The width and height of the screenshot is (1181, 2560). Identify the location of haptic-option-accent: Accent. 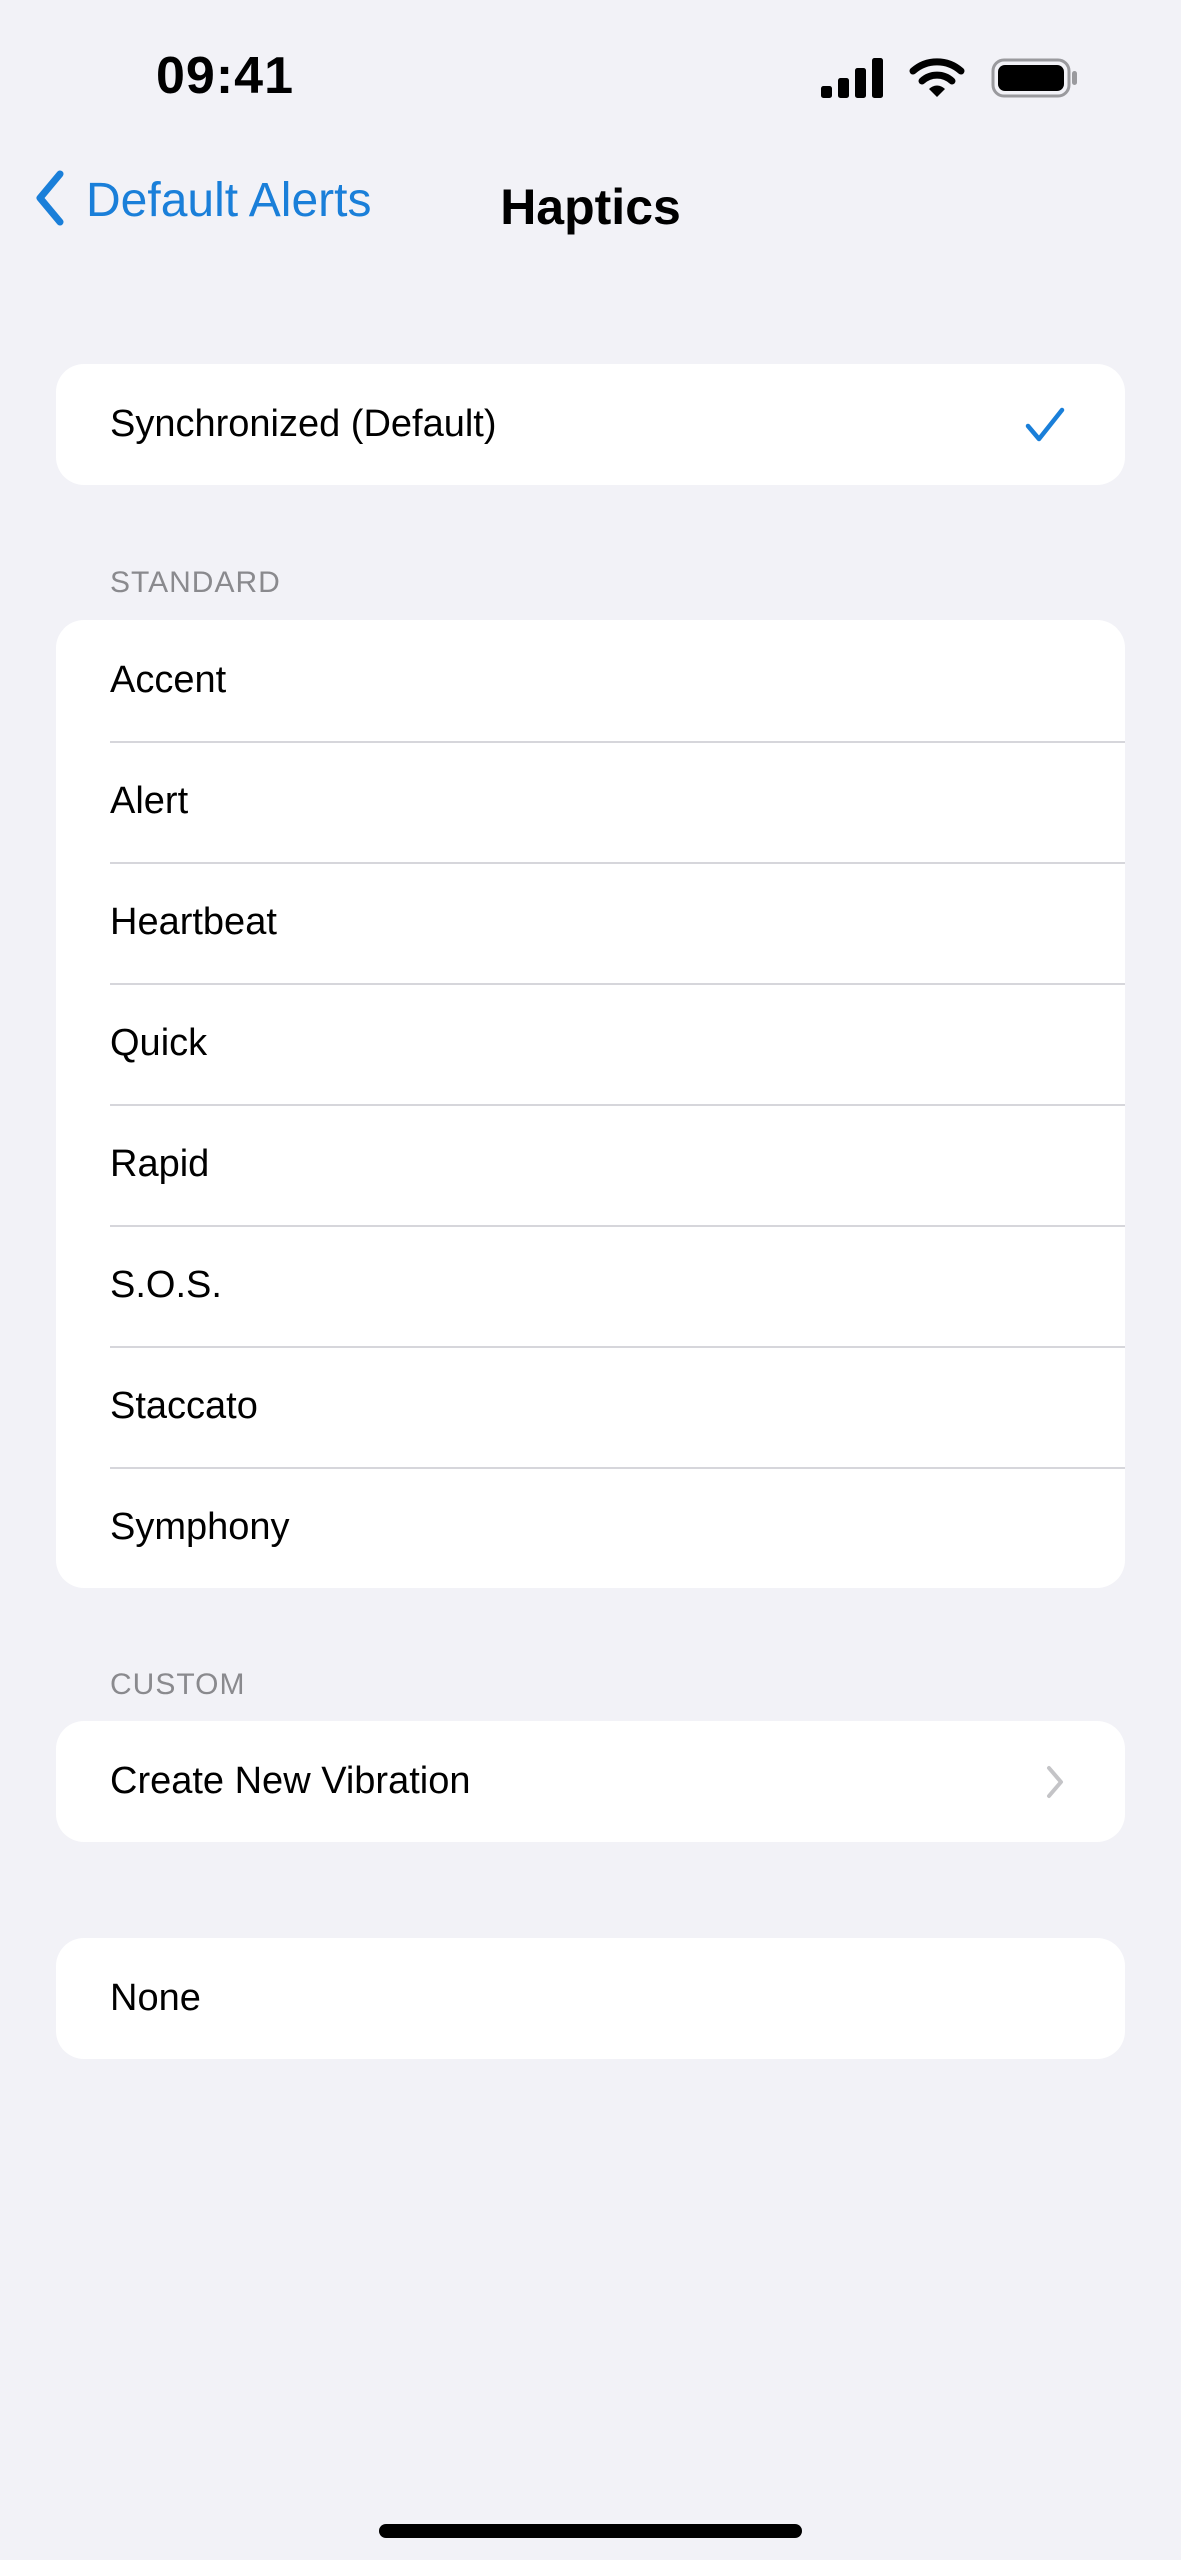
(590, 680).